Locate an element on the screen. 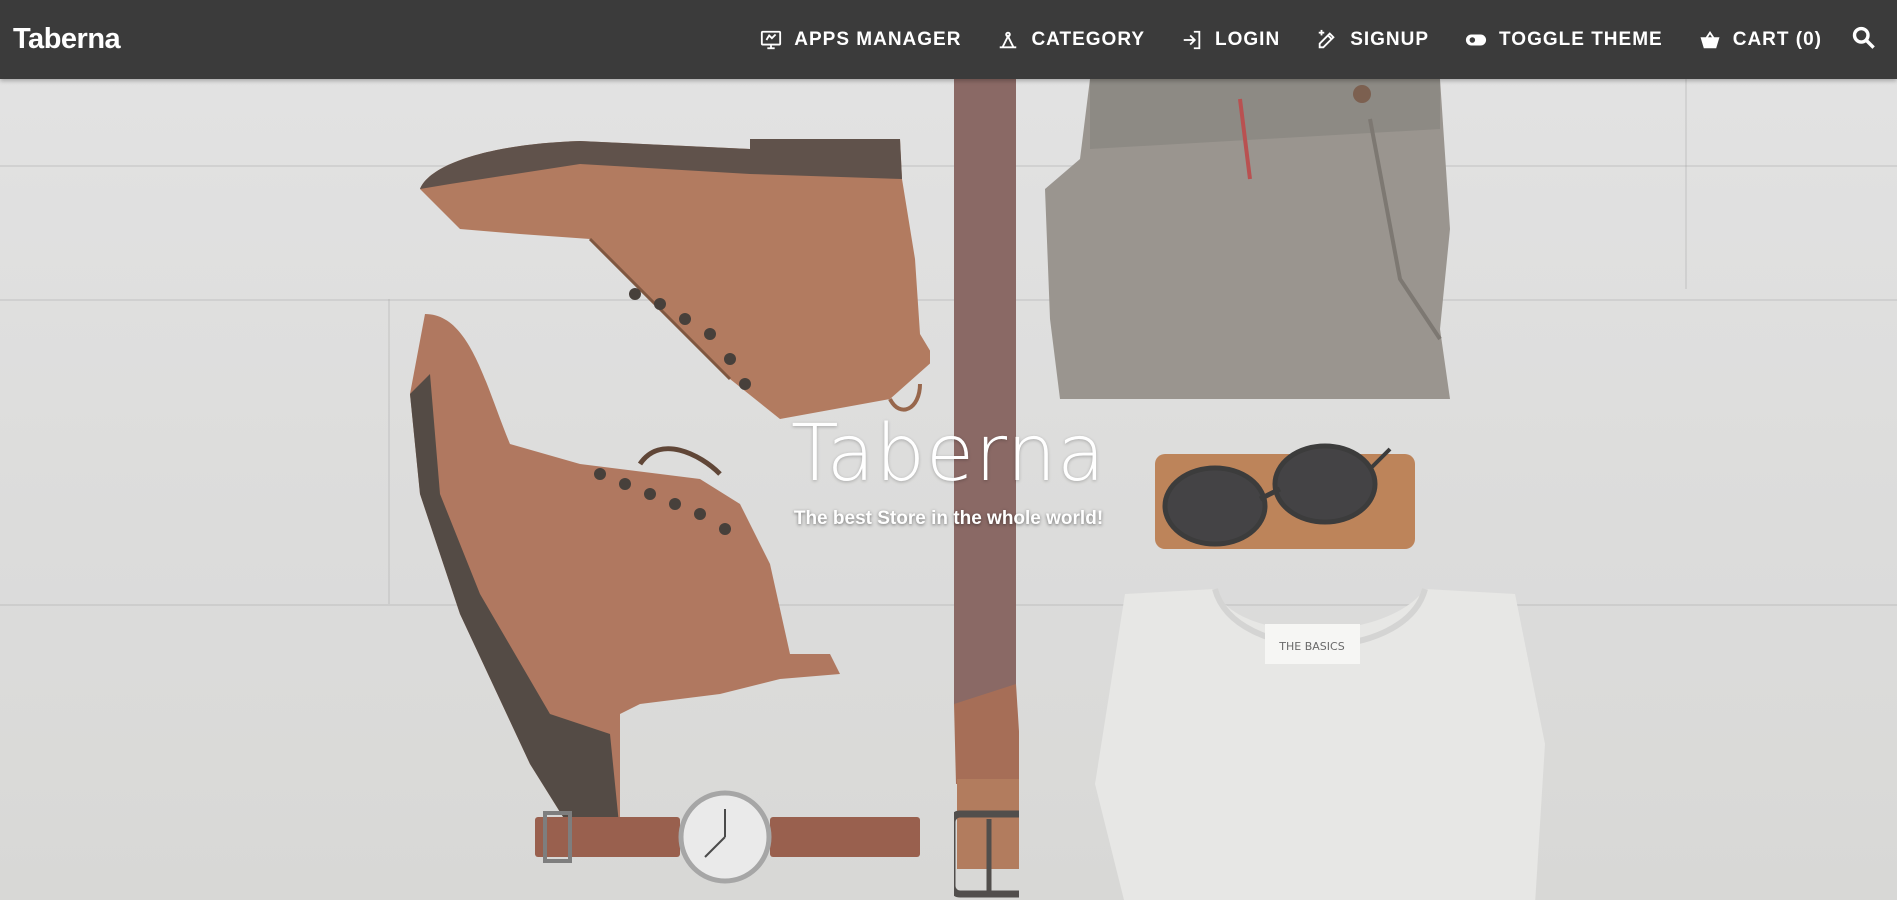 Image resolution: width=1897 pixels, height=900 pixels. search-button is located at coordinates (1863, 40).